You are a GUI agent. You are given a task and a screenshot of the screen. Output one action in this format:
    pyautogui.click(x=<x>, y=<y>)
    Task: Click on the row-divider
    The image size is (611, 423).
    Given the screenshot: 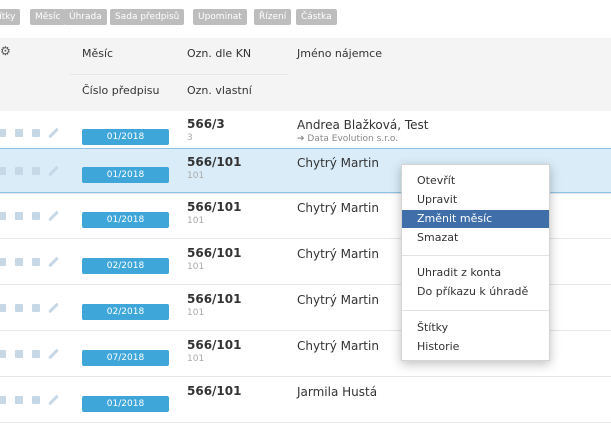 What is the action you would take?
    pyautogui.click(x=305, y=376)
    